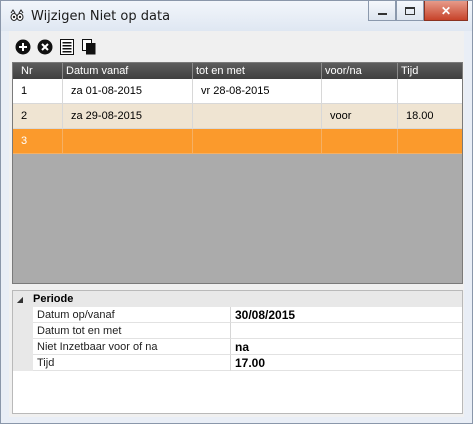 This screenshot has width=473, height=424. I want to click on maximize-icon, so click(410, 10).